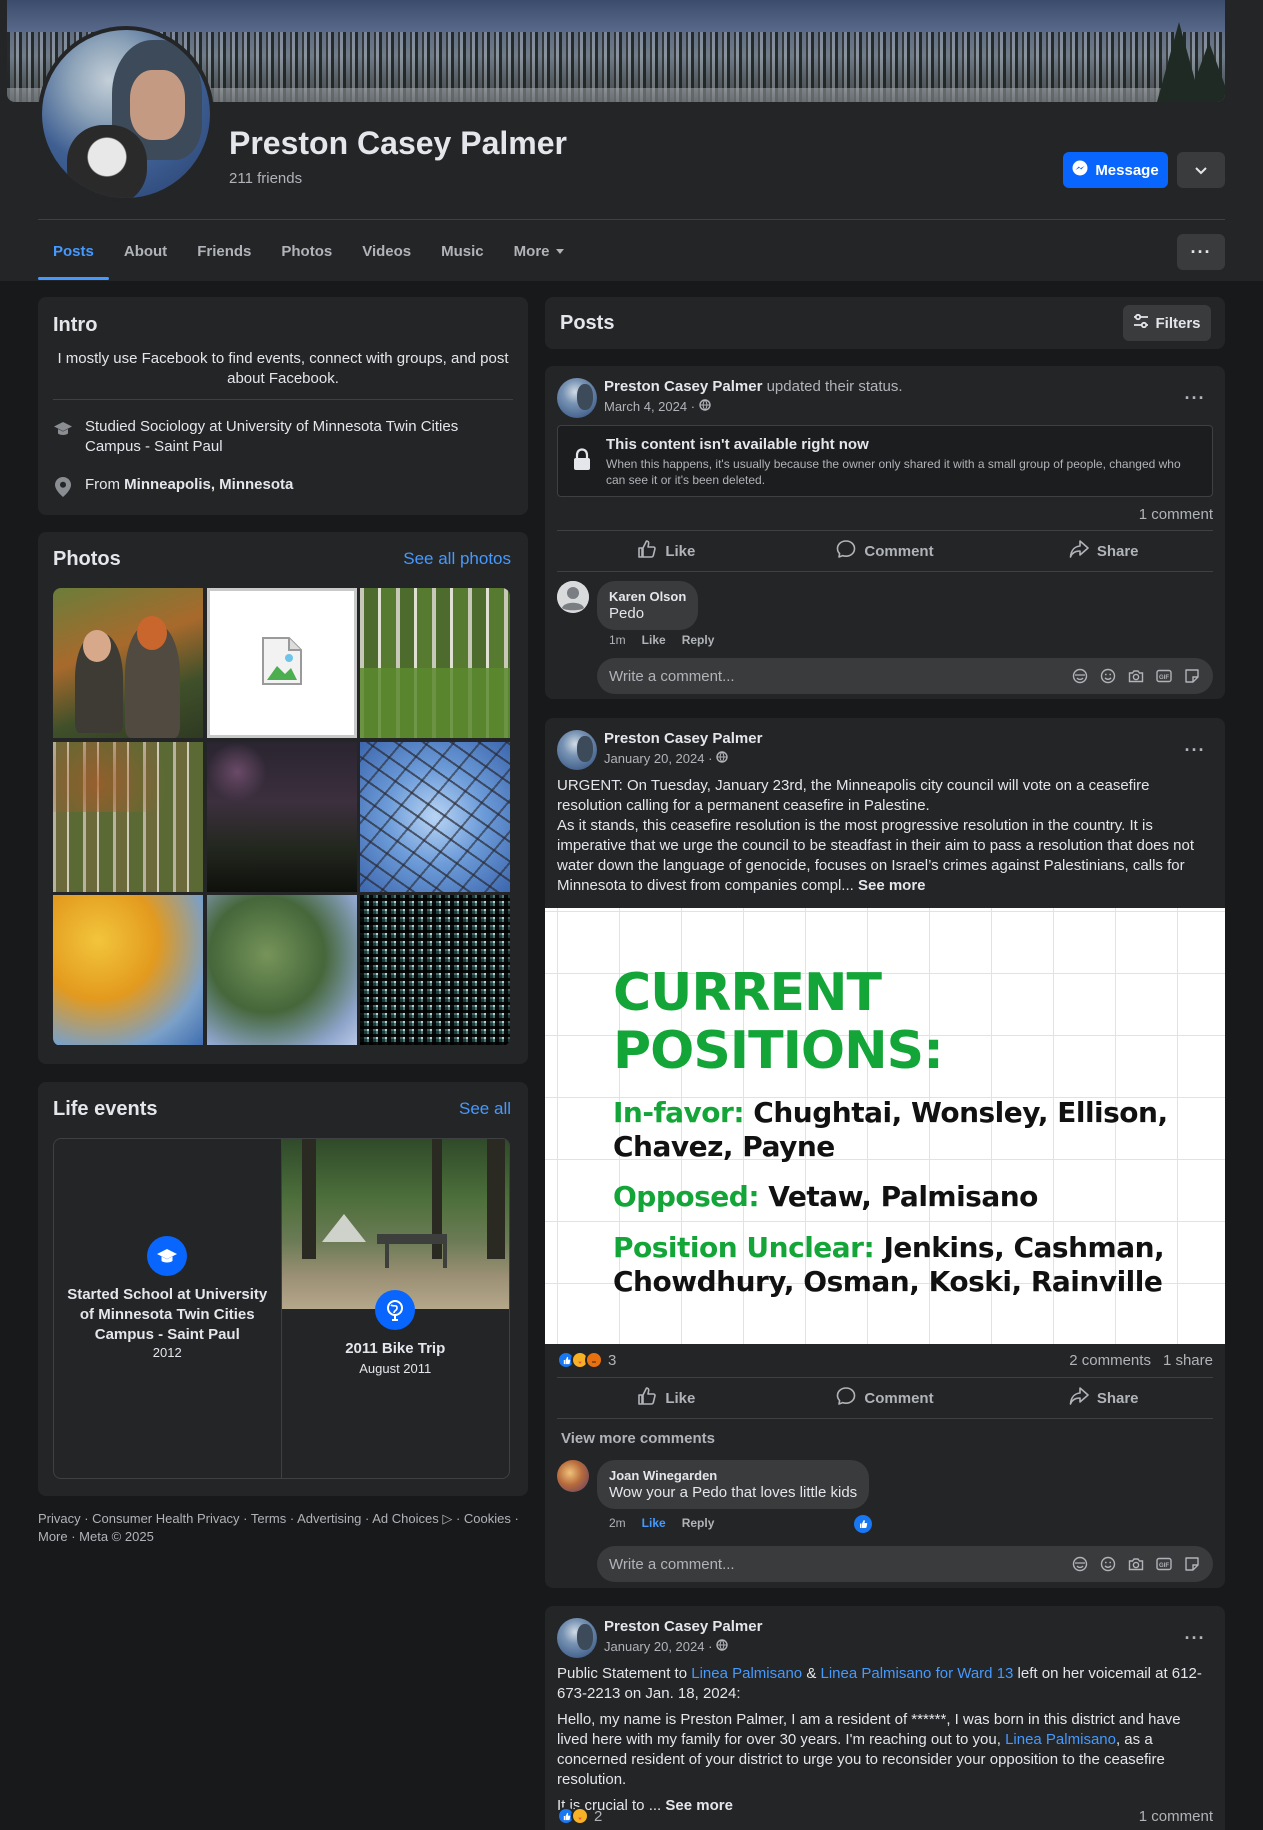 The height and width of the screenshot is (1830, 1263). I want to click on tabs-more-options-button: ···, so click(1201, 252).